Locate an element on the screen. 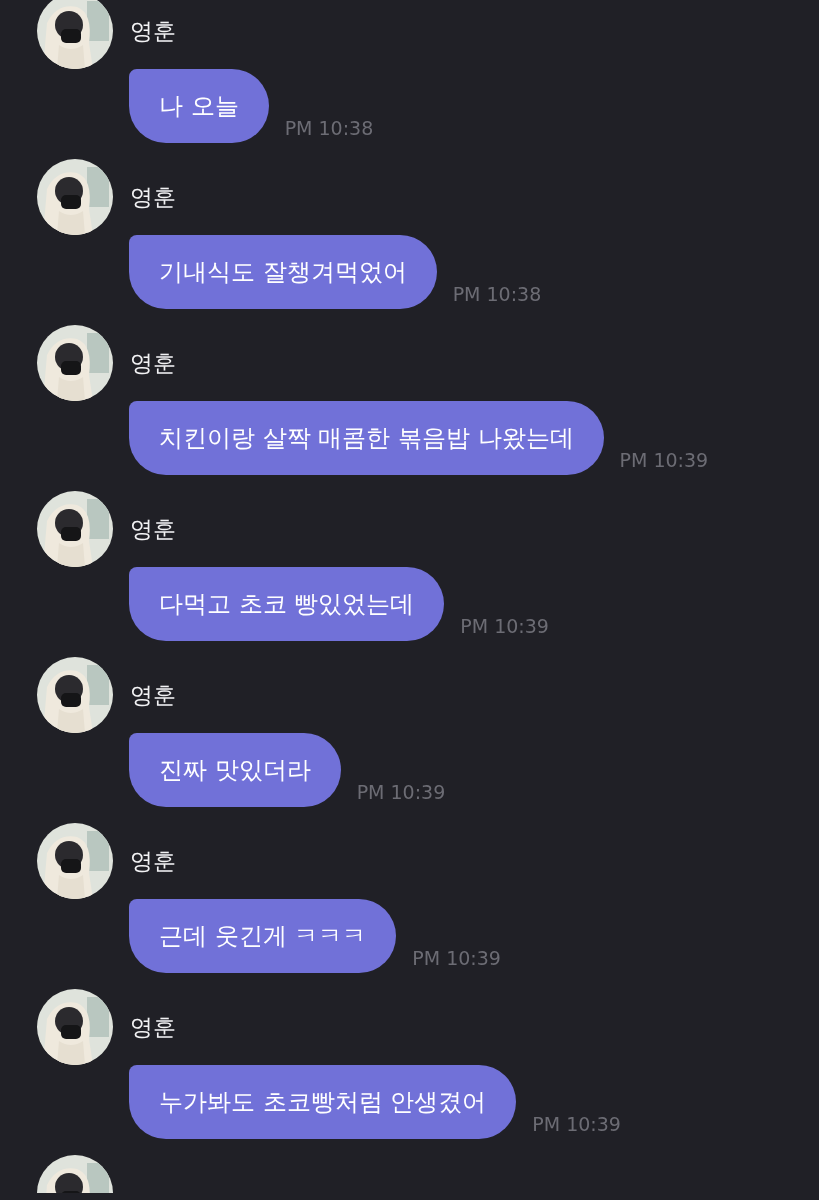 The width and height of the screenshot is (819, 1200). message-bubble: 치킨이랑 살짝 매콤한 볶음밥 나왔는데 is located at coordinates (366, 438).